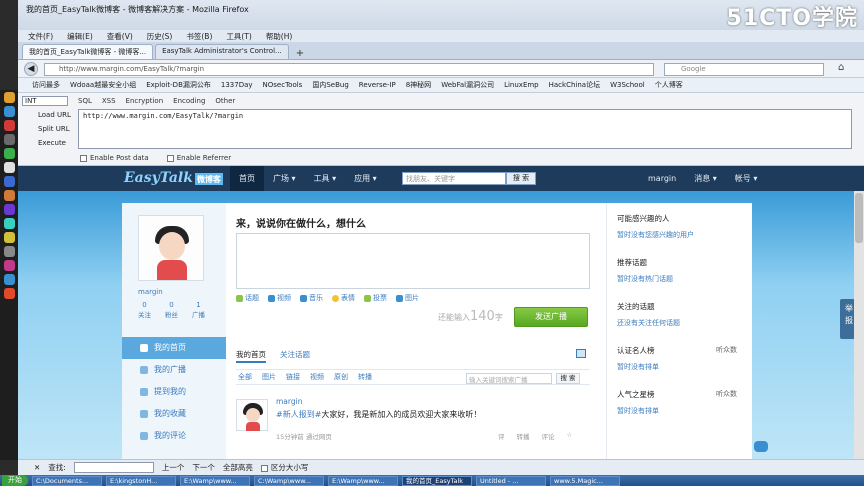  Describe the element at coordinates (109, 101) in the screenshot. I see `hackbar-menu-xss: XSS` at that location.